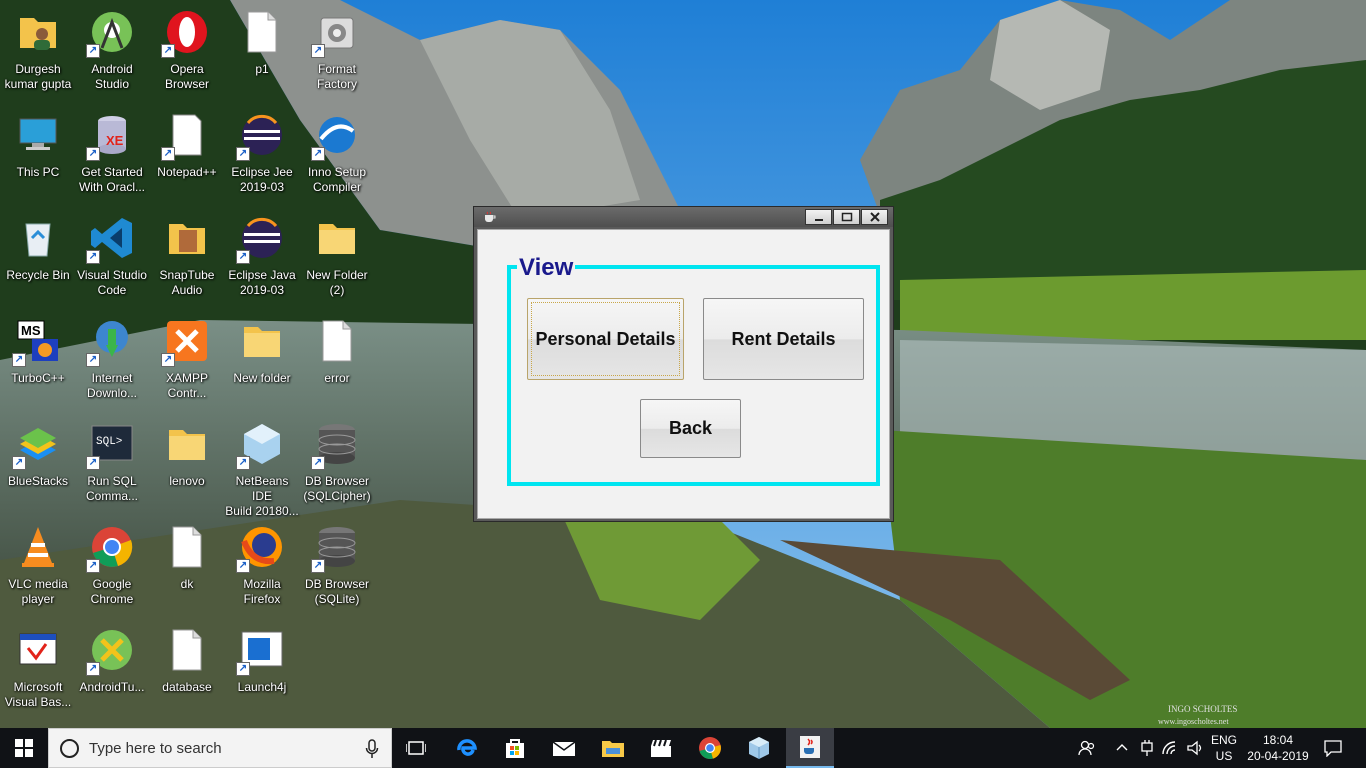  What do you see at coordinates (818, 220) in the screenshot?
I see `minimize-icon` at bounding box center [818, 220].